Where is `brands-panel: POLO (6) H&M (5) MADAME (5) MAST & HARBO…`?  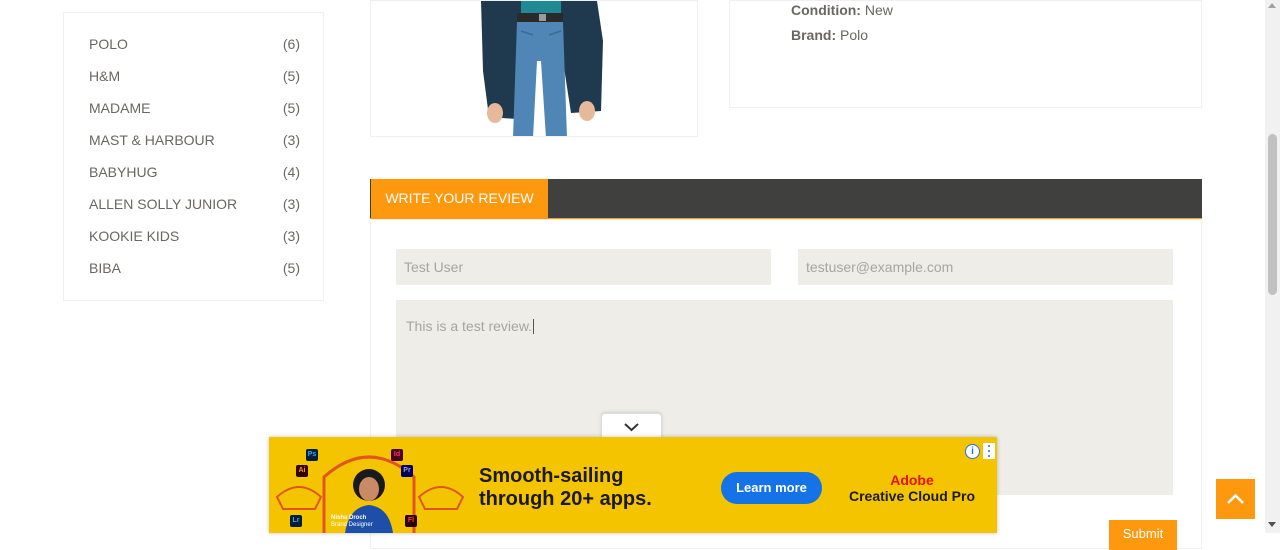
brands-panel: POLO (6) H&M (5) MADAME (5) MAST & HARBO… is located at coordinates (193, 156).